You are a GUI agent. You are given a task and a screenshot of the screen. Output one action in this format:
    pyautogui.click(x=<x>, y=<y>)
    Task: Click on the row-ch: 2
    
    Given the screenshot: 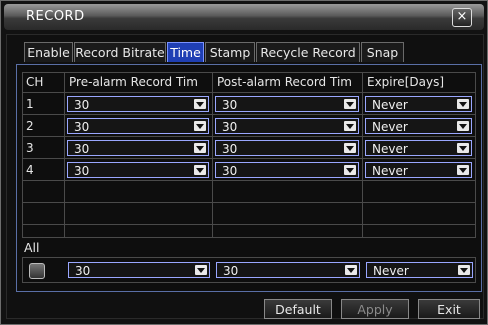 What is the action you would take?
    pyautogui.click(x=30, y=126)
    